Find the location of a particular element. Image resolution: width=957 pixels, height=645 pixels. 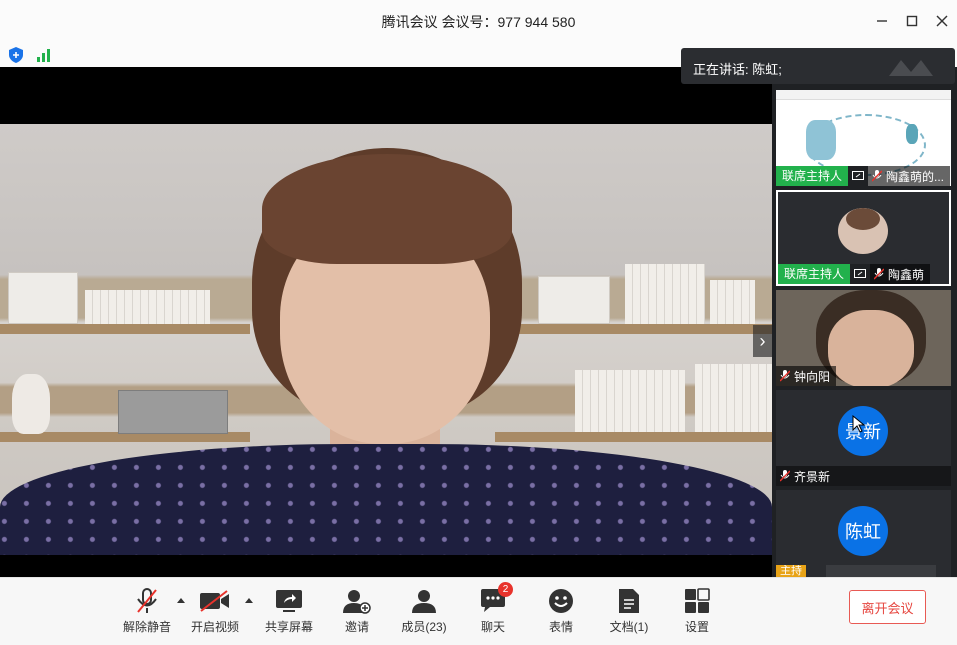

share-screen-button: 共享屏幕 is located at coordinates (289, 610).